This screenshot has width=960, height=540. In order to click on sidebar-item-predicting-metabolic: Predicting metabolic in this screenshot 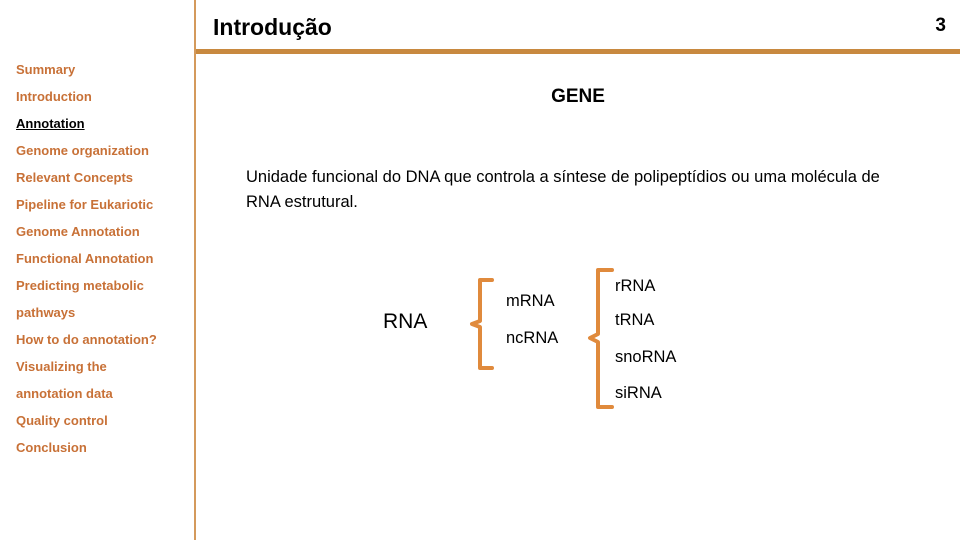, I will do `click(97, 285)`.